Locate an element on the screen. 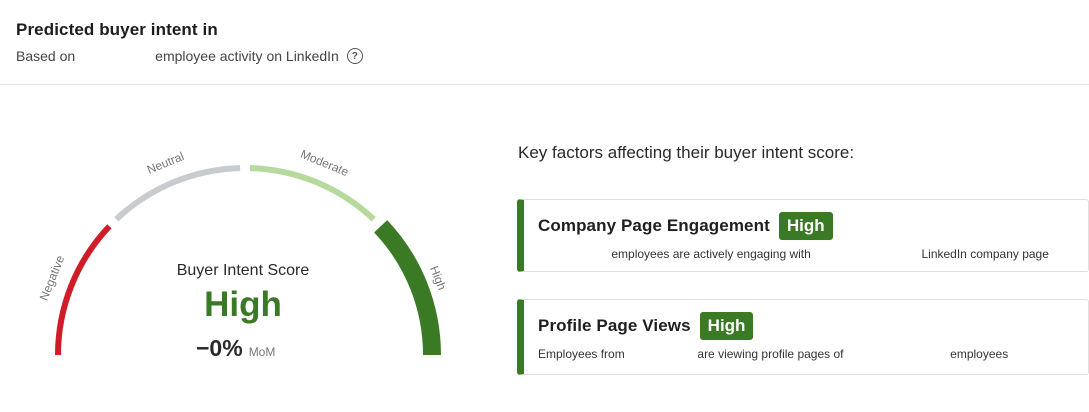 This screenshot has height=412, width=1089. factor-desc-end: LinkedIn company page is located at coordinates (985, 254).